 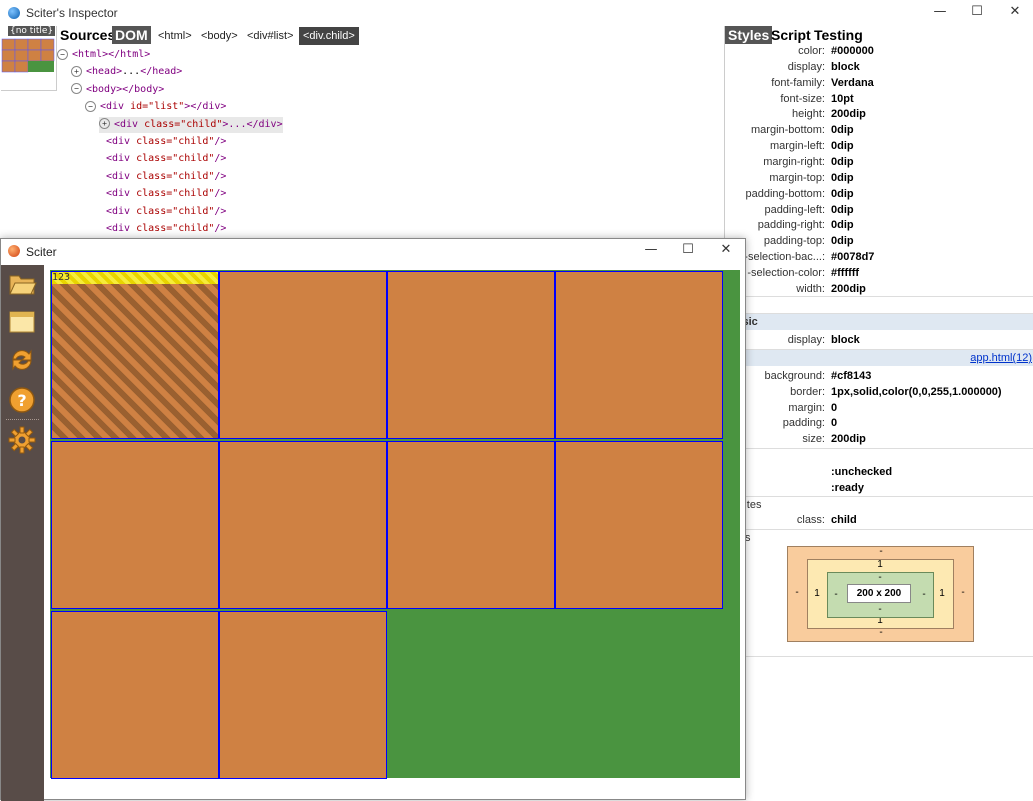 I want to click on breadcrumb-html: <html>, so click(x=175, y=36).